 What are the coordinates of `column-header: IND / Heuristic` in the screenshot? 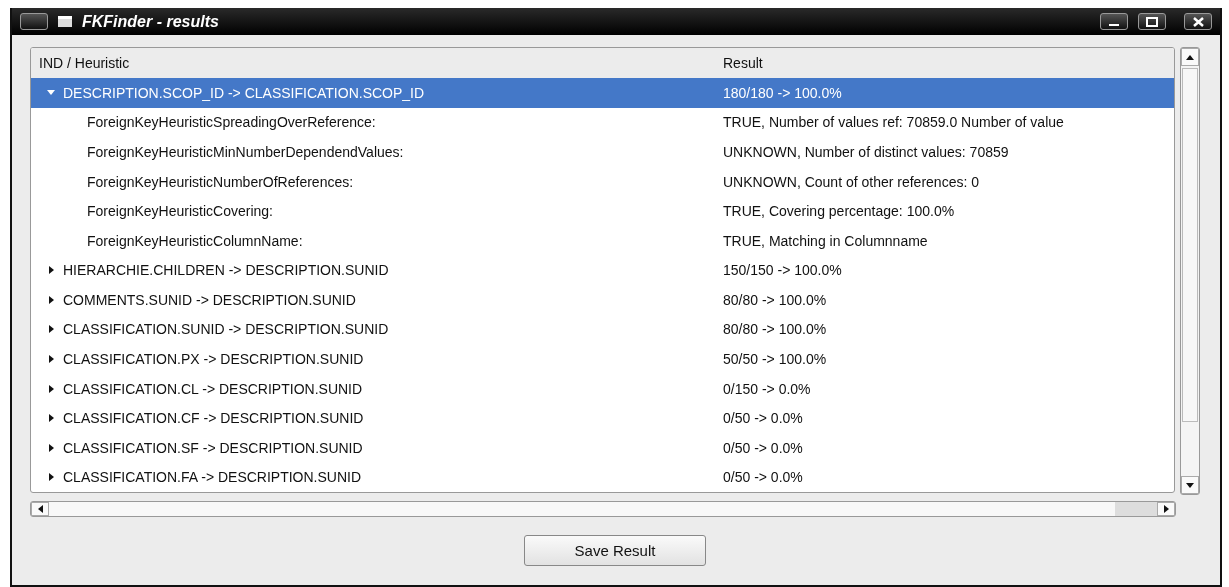 It's located at (373, 63).